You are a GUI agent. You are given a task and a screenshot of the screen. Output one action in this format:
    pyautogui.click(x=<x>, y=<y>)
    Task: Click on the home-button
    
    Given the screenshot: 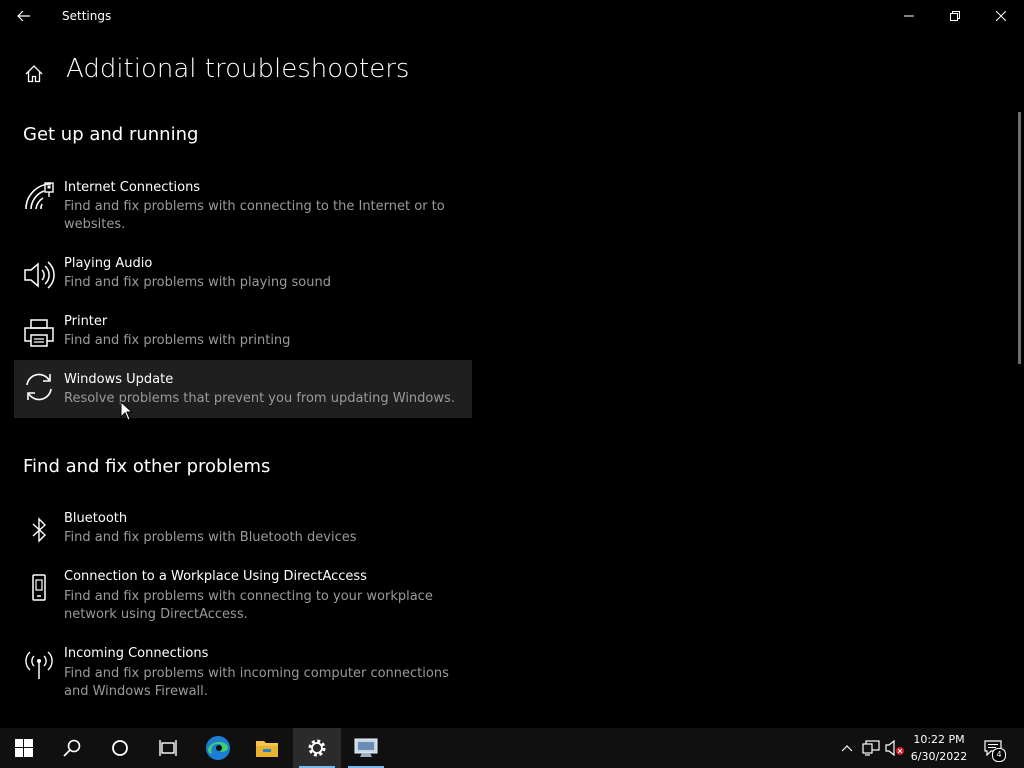 What is the action you would take?
    pyautogui.click(x=34, y=74)
    